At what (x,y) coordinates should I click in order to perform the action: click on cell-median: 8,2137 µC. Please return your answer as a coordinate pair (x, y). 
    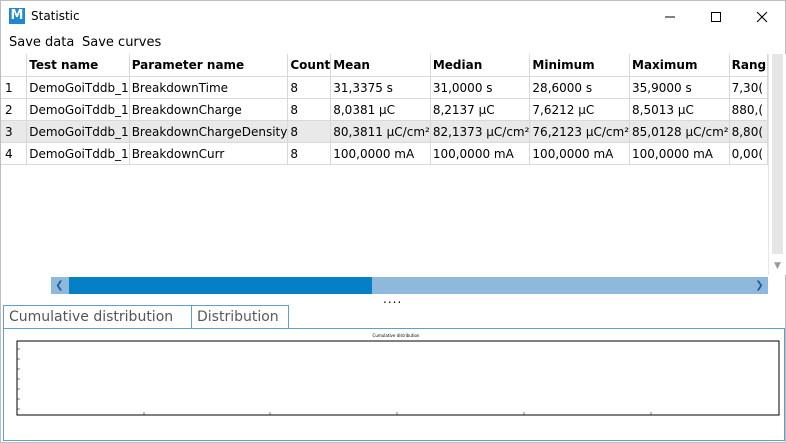
    Looking at the image, I should click on (480, 109).